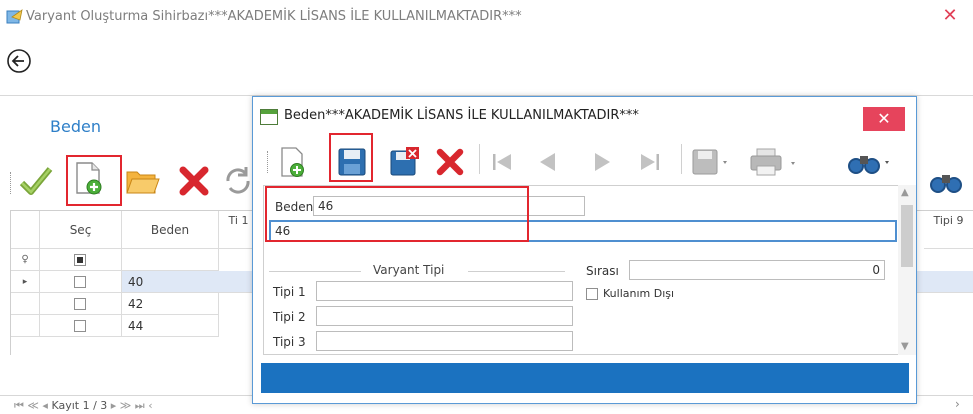  I want to click on tipi-2-input, so click(444, 316).